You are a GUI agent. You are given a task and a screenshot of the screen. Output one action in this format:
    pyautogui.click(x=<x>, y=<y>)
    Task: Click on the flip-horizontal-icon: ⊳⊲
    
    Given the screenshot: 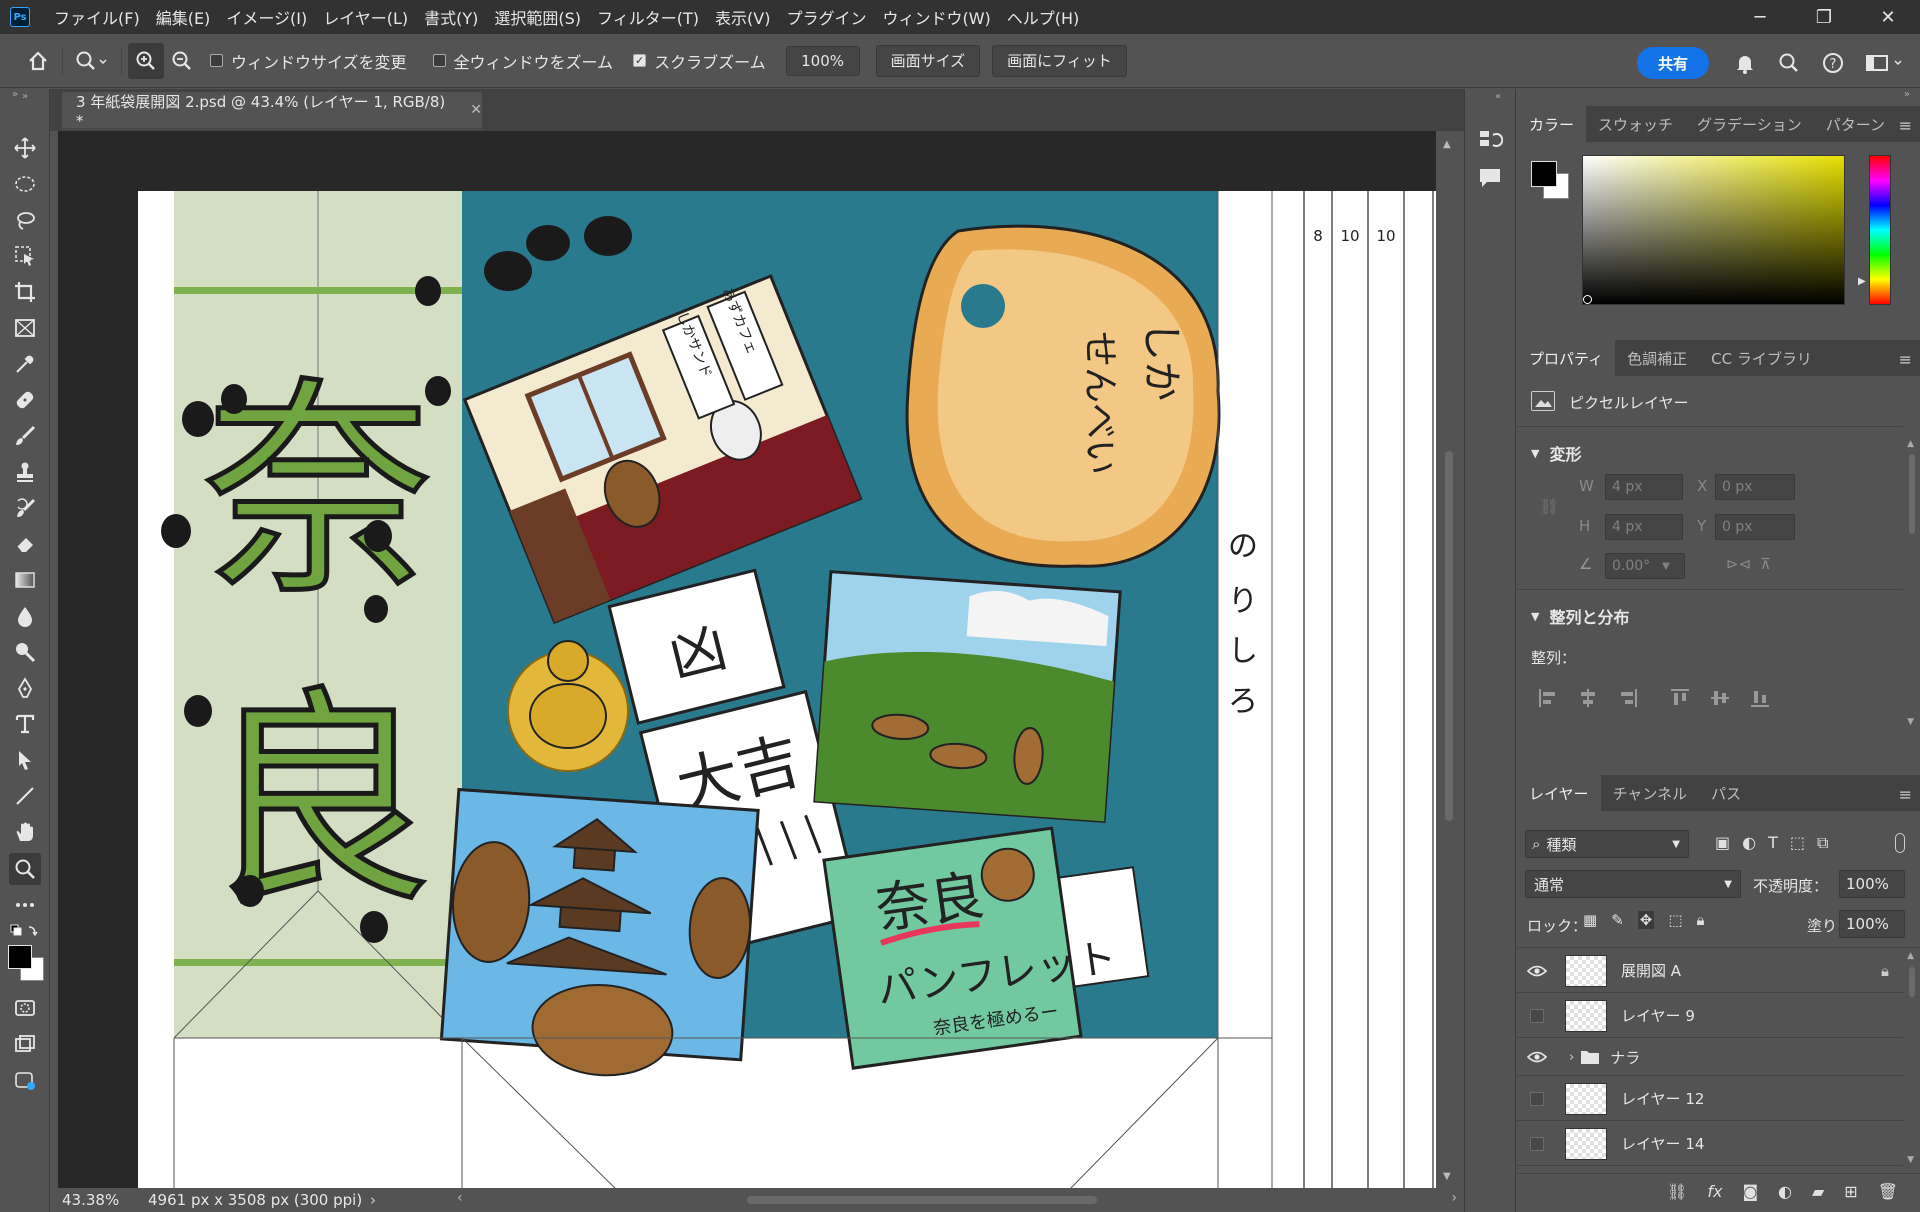 What is the action you would take?
    pyautogui.click(x=1738, y=564)
    